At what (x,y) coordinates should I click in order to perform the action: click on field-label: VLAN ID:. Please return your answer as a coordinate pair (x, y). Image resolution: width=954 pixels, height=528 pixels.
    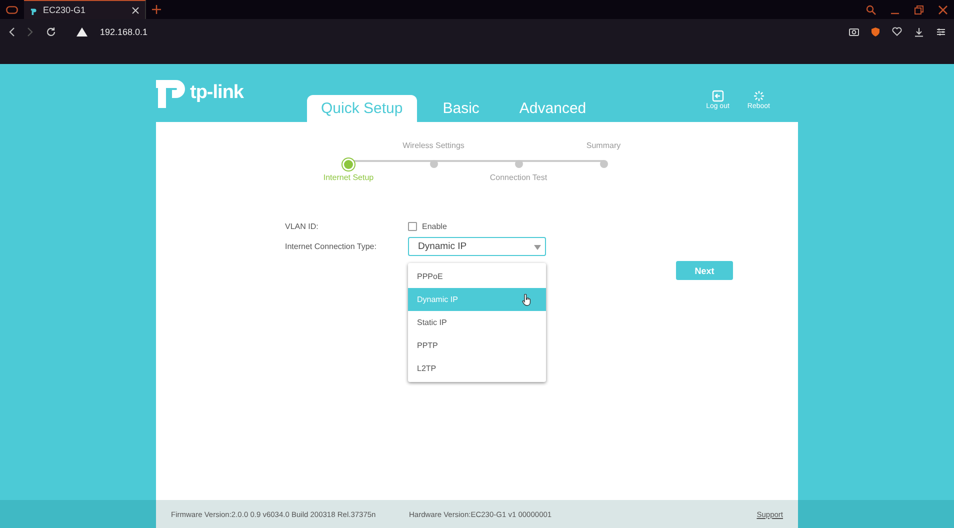
    Looking at the image, I should click on (302, 226).